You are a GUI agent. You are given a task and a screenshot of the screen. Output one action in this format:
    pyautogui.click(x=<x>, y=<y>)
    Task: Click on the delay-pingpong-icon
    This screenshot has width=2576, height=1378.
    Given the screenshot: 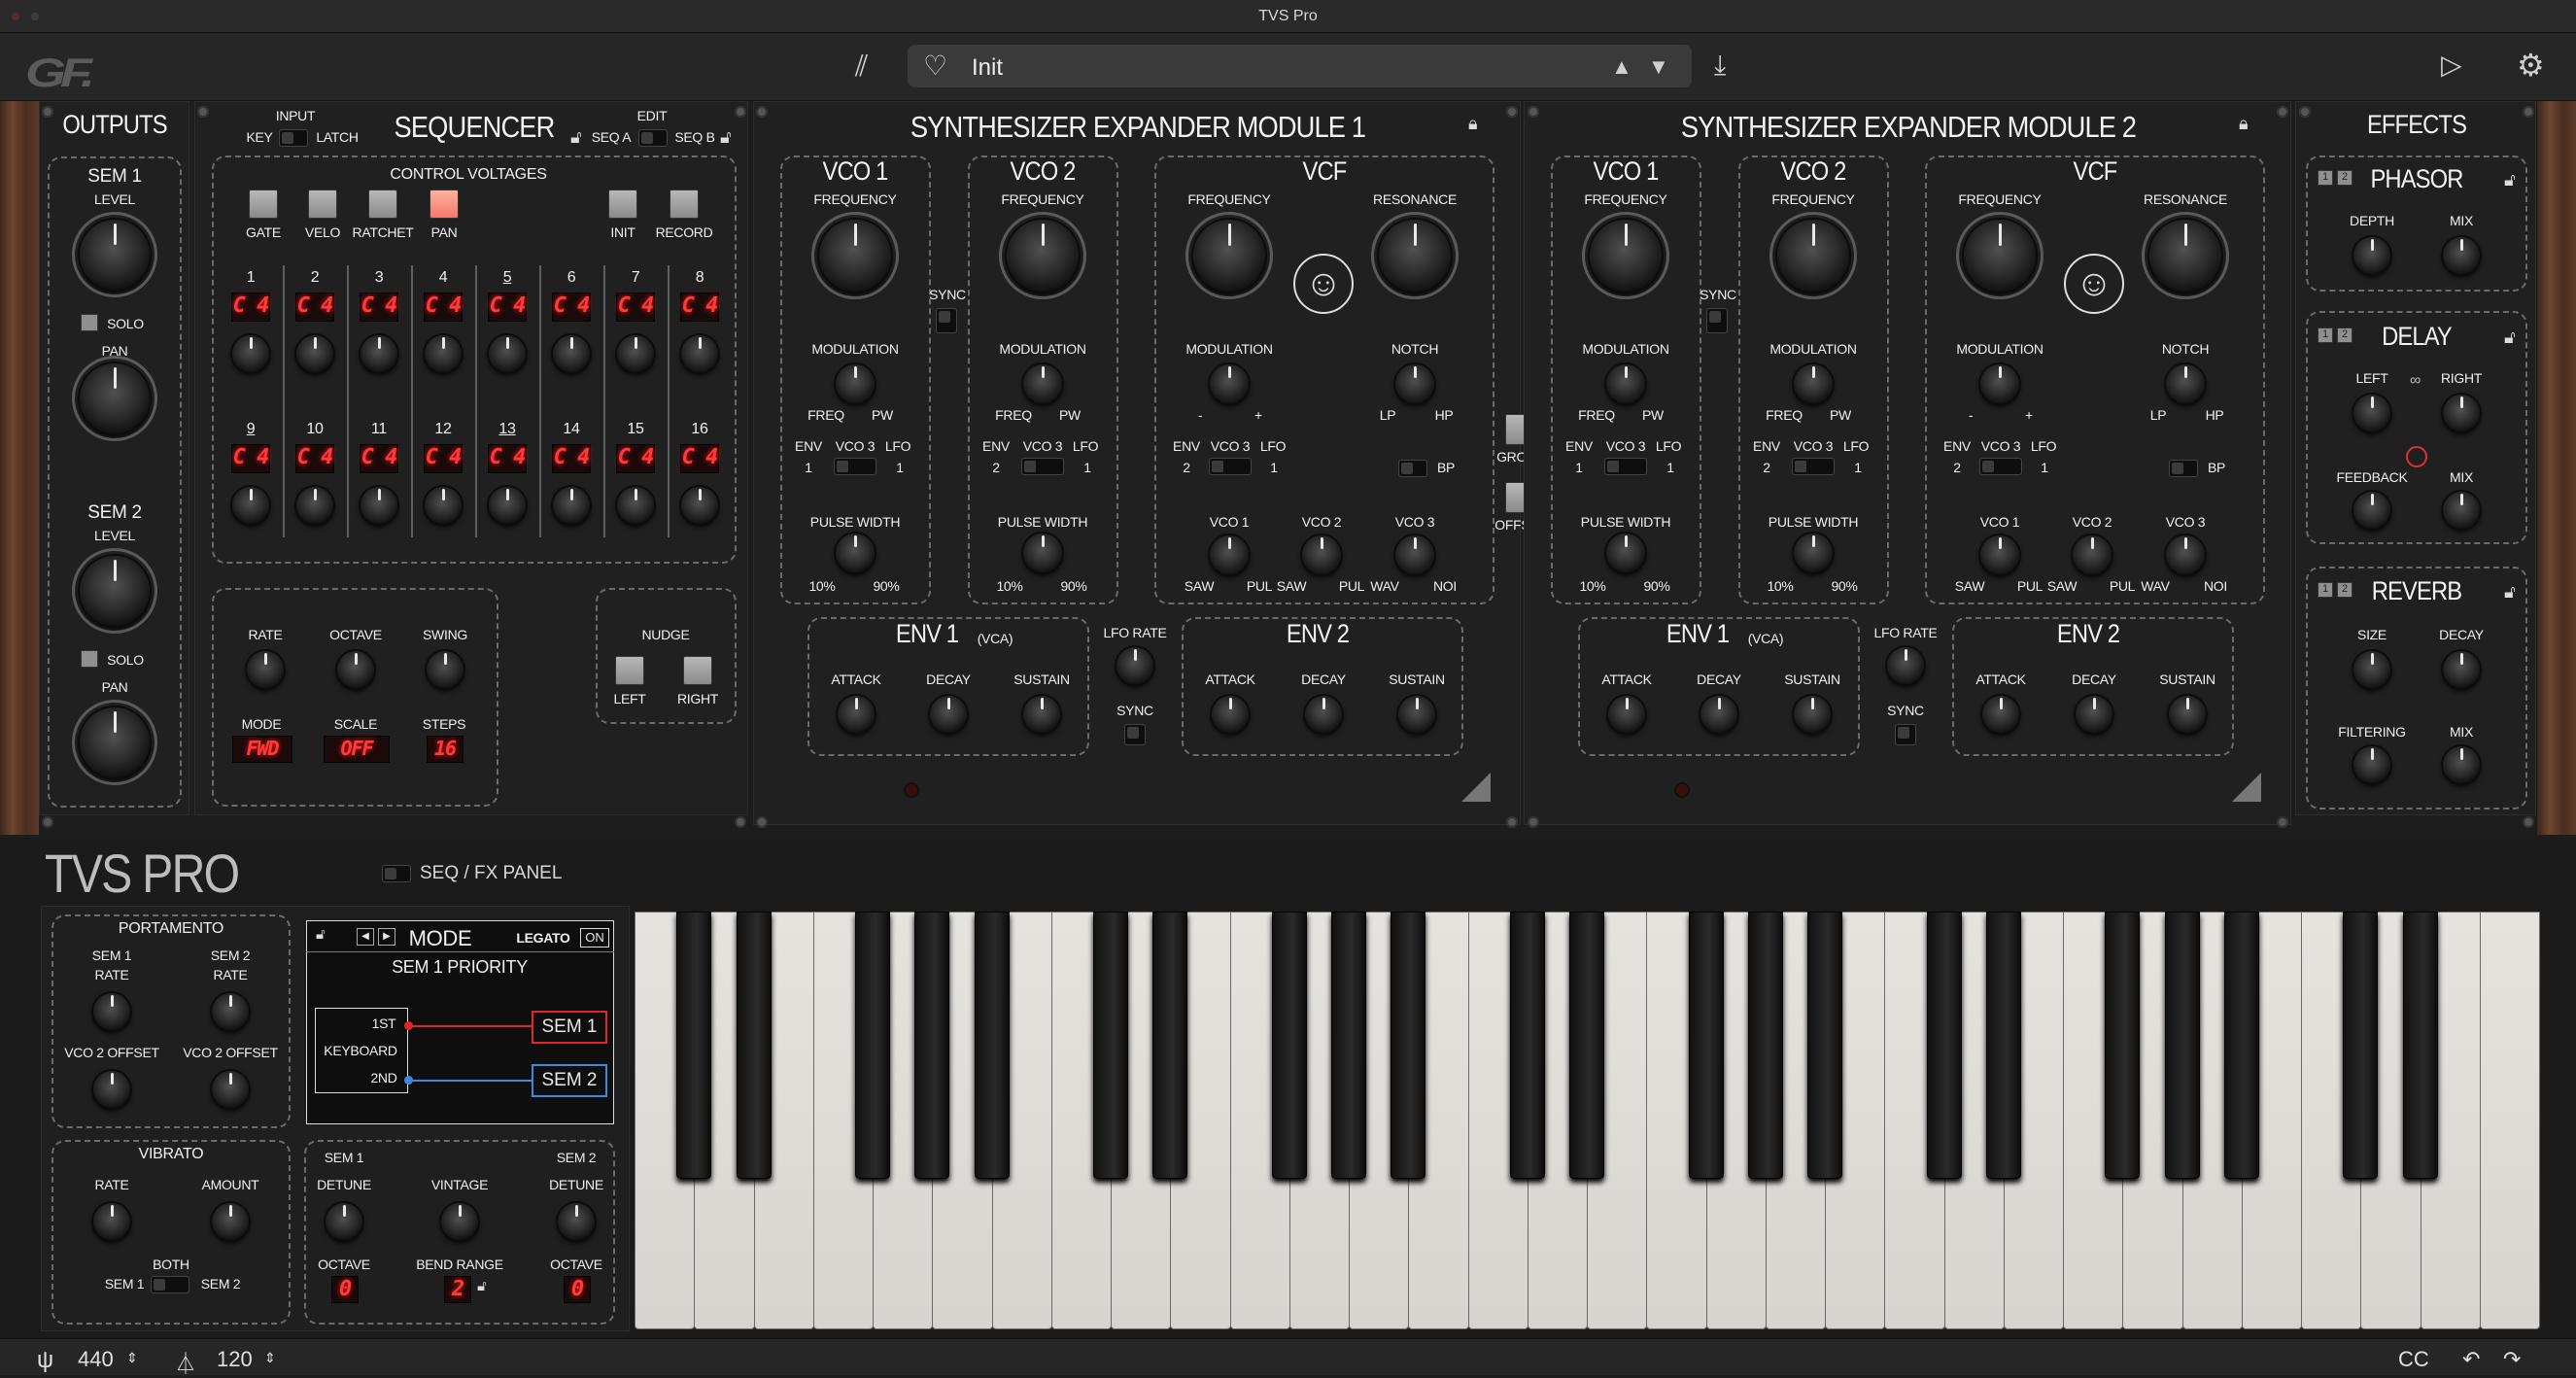 What is the action you would take?
    pyautogui.click(x=2417, y=456)
    